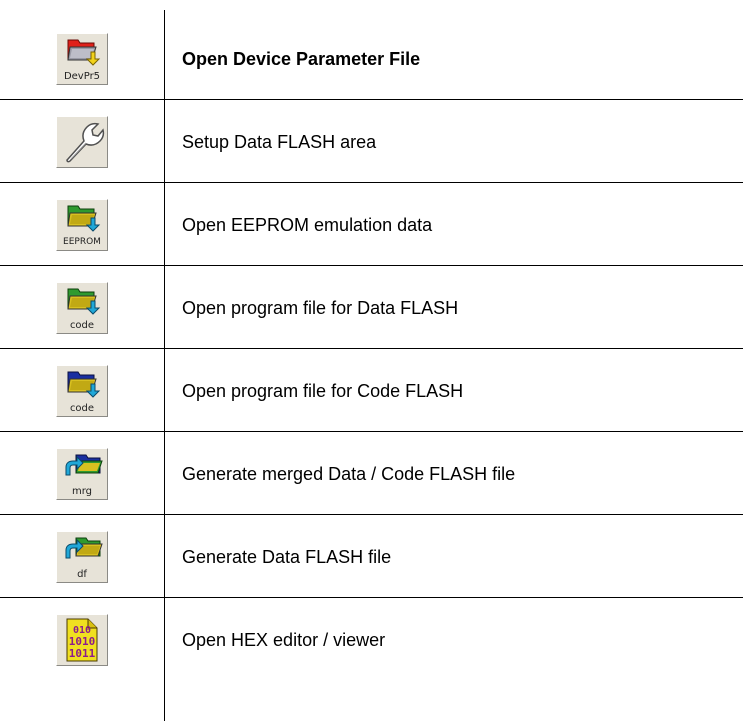 The width and height of the screenshot is (743, 721). I want to click on legend-row-generate-data-flash: df Generate Data FLASH file, so click(371, 557).